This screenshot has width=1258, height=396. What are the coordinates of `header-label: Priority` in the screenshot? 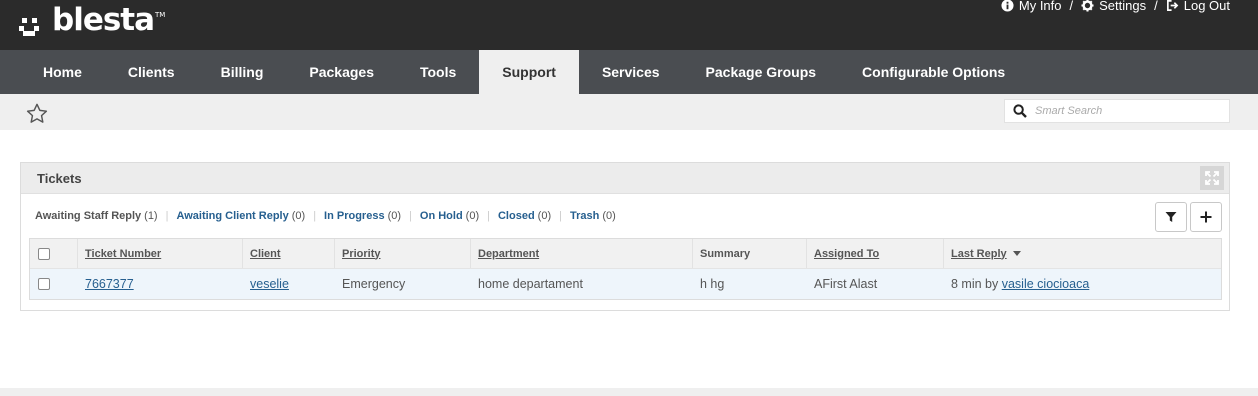 It's located at (361, 253).